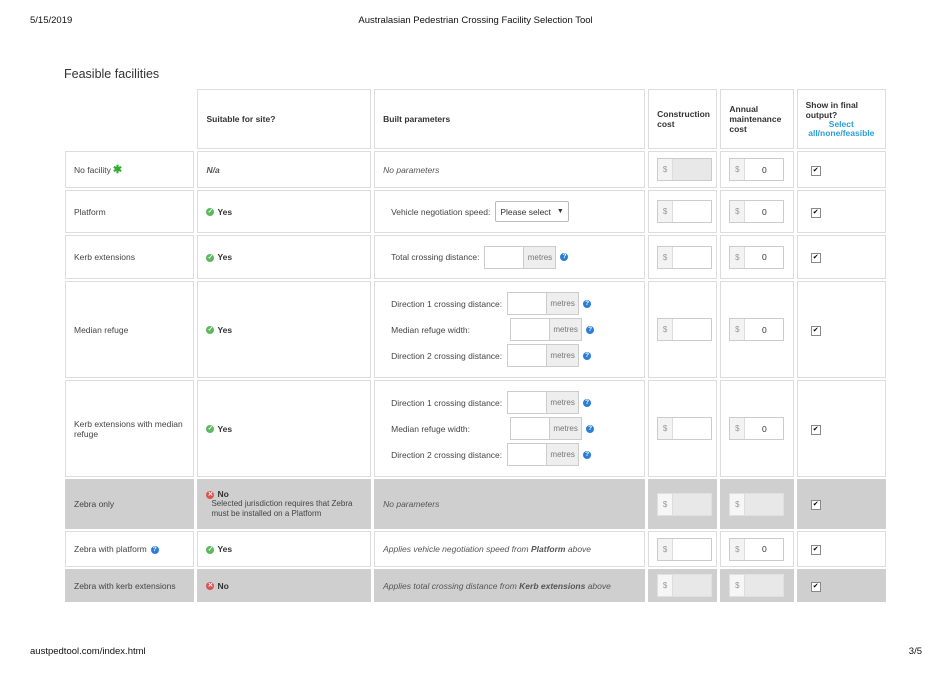 The image size is (951, 673). I want to click on value: 0, so click(764, 329).